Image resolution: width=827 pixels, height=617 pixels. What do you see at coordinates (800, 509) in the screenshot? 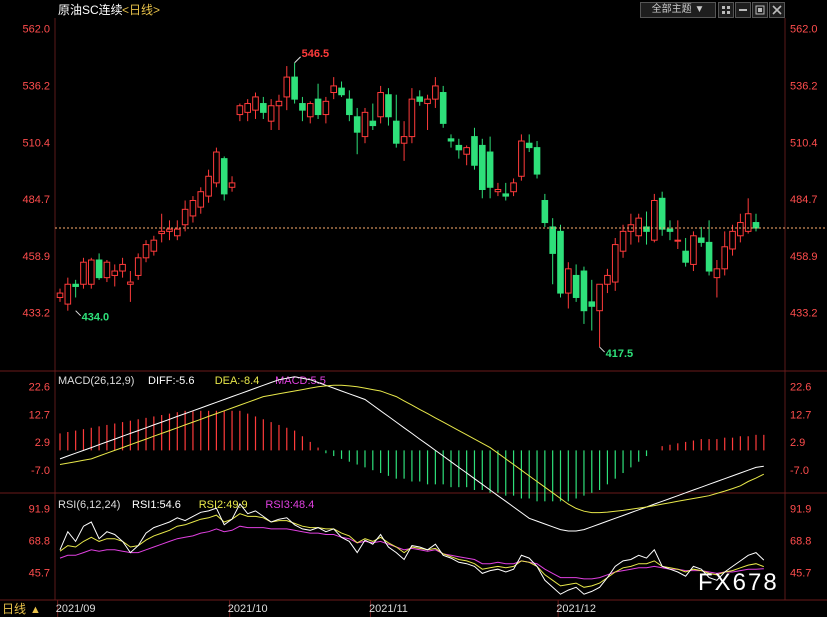
I see `y-tick-right: 91.9` at bounding box center [800, 509].